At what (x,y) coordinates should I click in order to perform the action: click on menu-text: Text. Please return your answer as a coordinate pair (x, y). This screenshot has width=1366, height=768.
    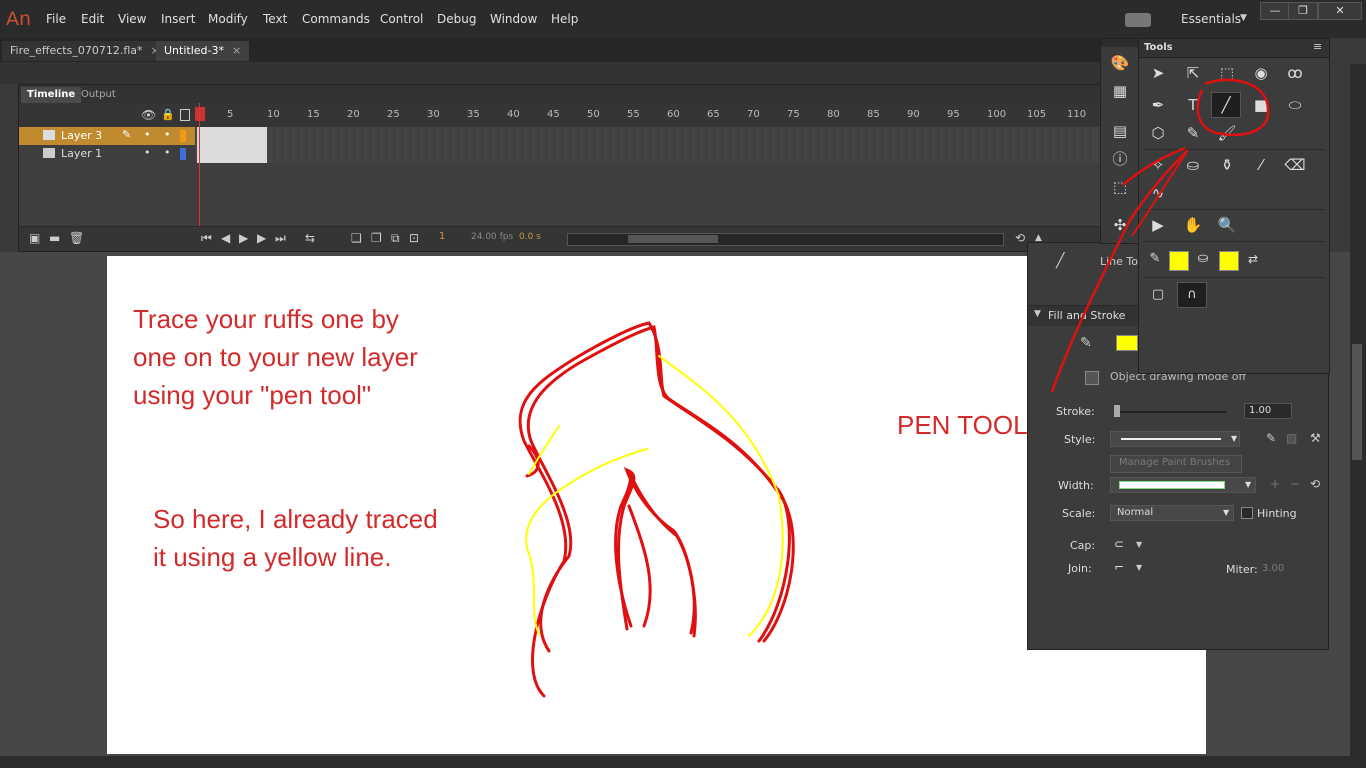
    Looking at the image, I should click on (275, 19).